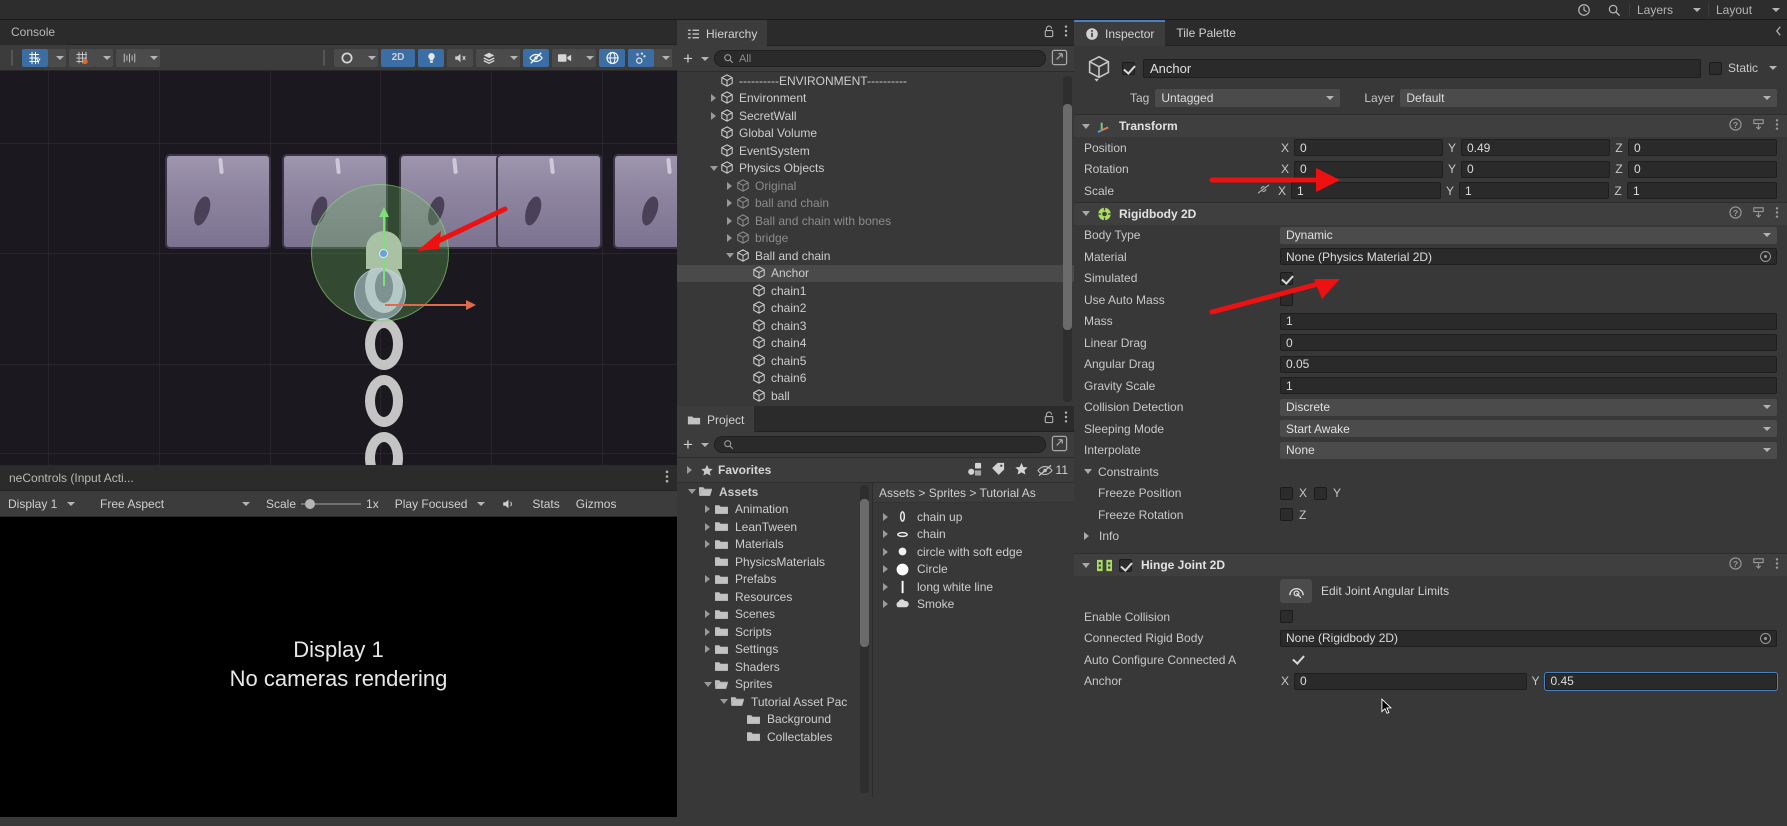  What do you see at coordinates (1777, 214) in the screenshot?
I see `component-menu-icon-rigidbody2d` at bounding box center [1777, 214].